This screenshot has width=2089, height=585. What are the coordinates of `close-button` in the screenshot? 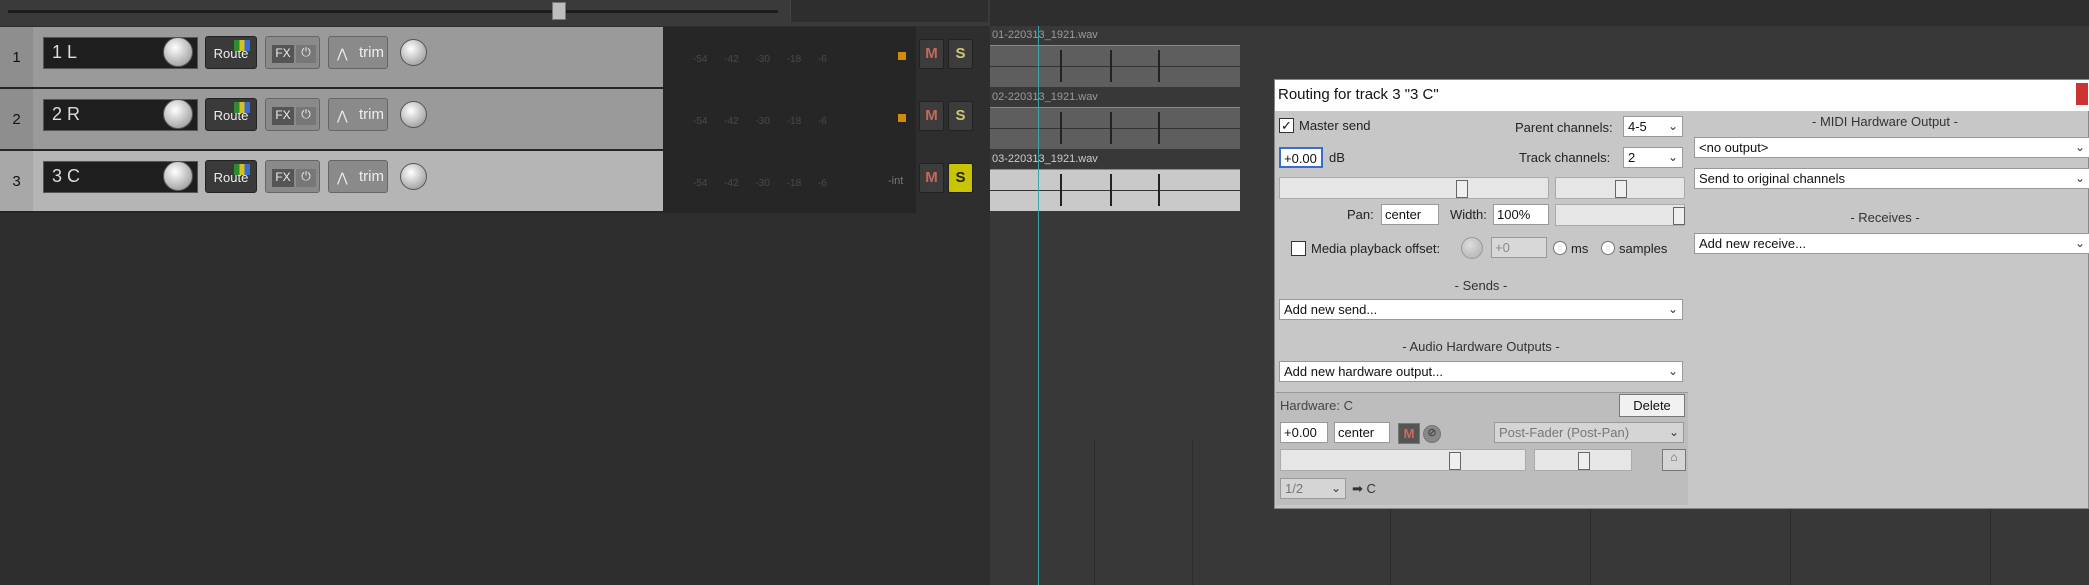 It's located at (2082, 94).